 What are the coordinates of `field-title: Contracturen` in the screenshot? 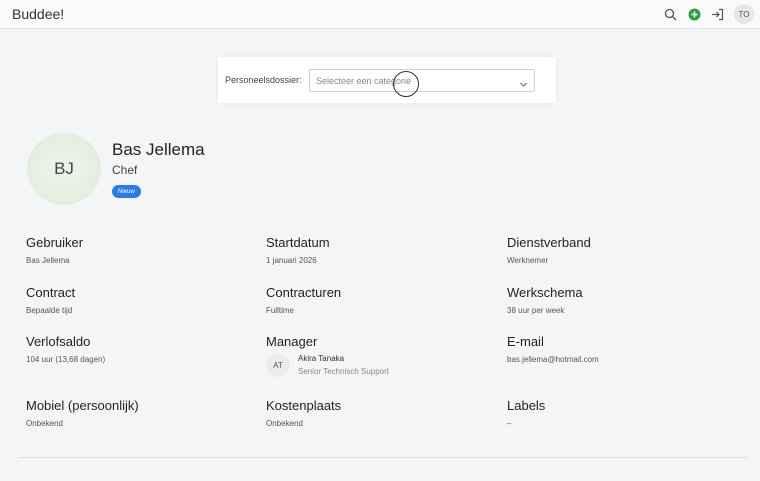 It's located at (304, 292).